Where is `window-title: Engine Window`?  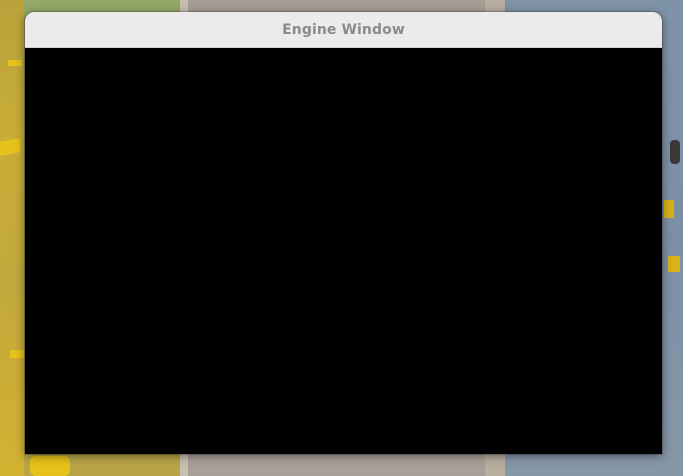 window-title: Engine Window is located at coordinates (343, 29).